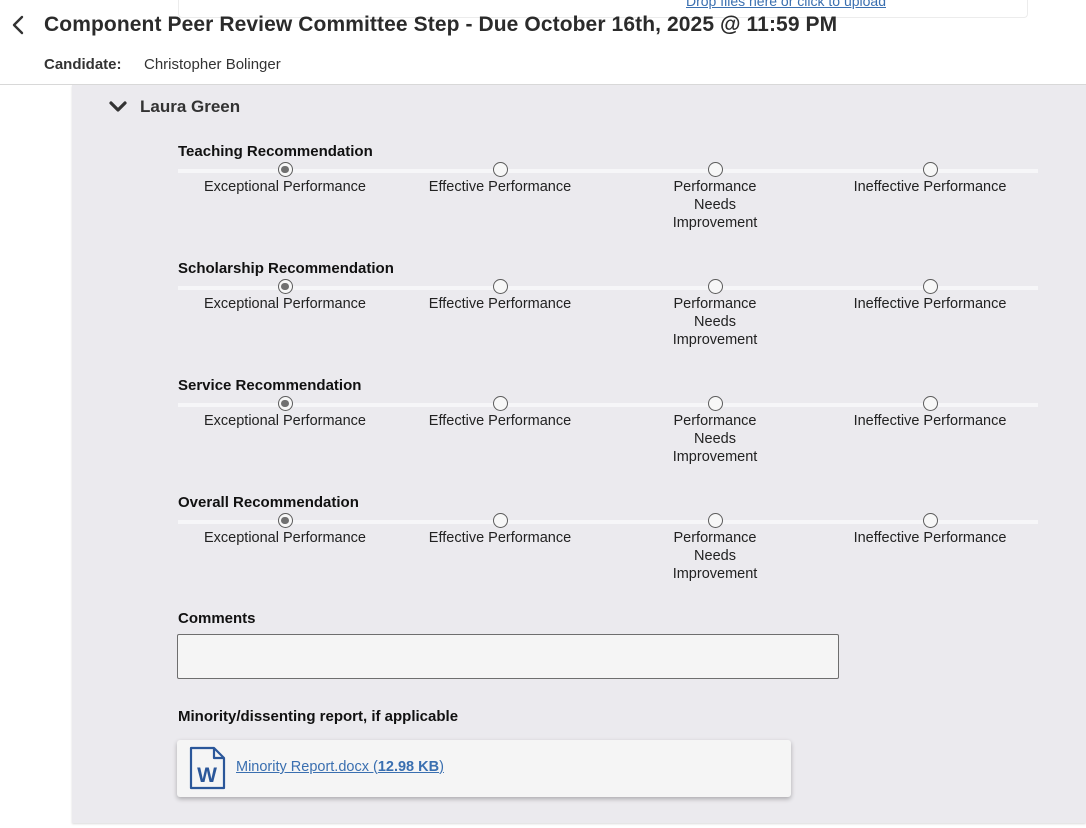 The width and height of the screenshot is (1086, 828). What do you see at coordinates (217, 618) in the screenshot?
I see `comments-label: Comments` at bounding box center [217, 618].